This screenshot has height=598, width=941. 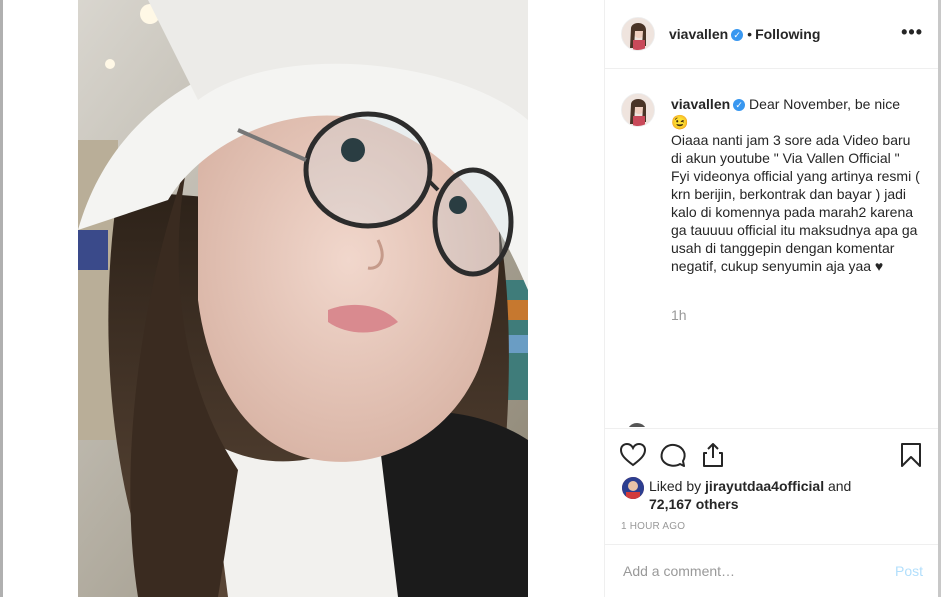 I want to click on liked-by-avatar, so click(x=633, y=488).